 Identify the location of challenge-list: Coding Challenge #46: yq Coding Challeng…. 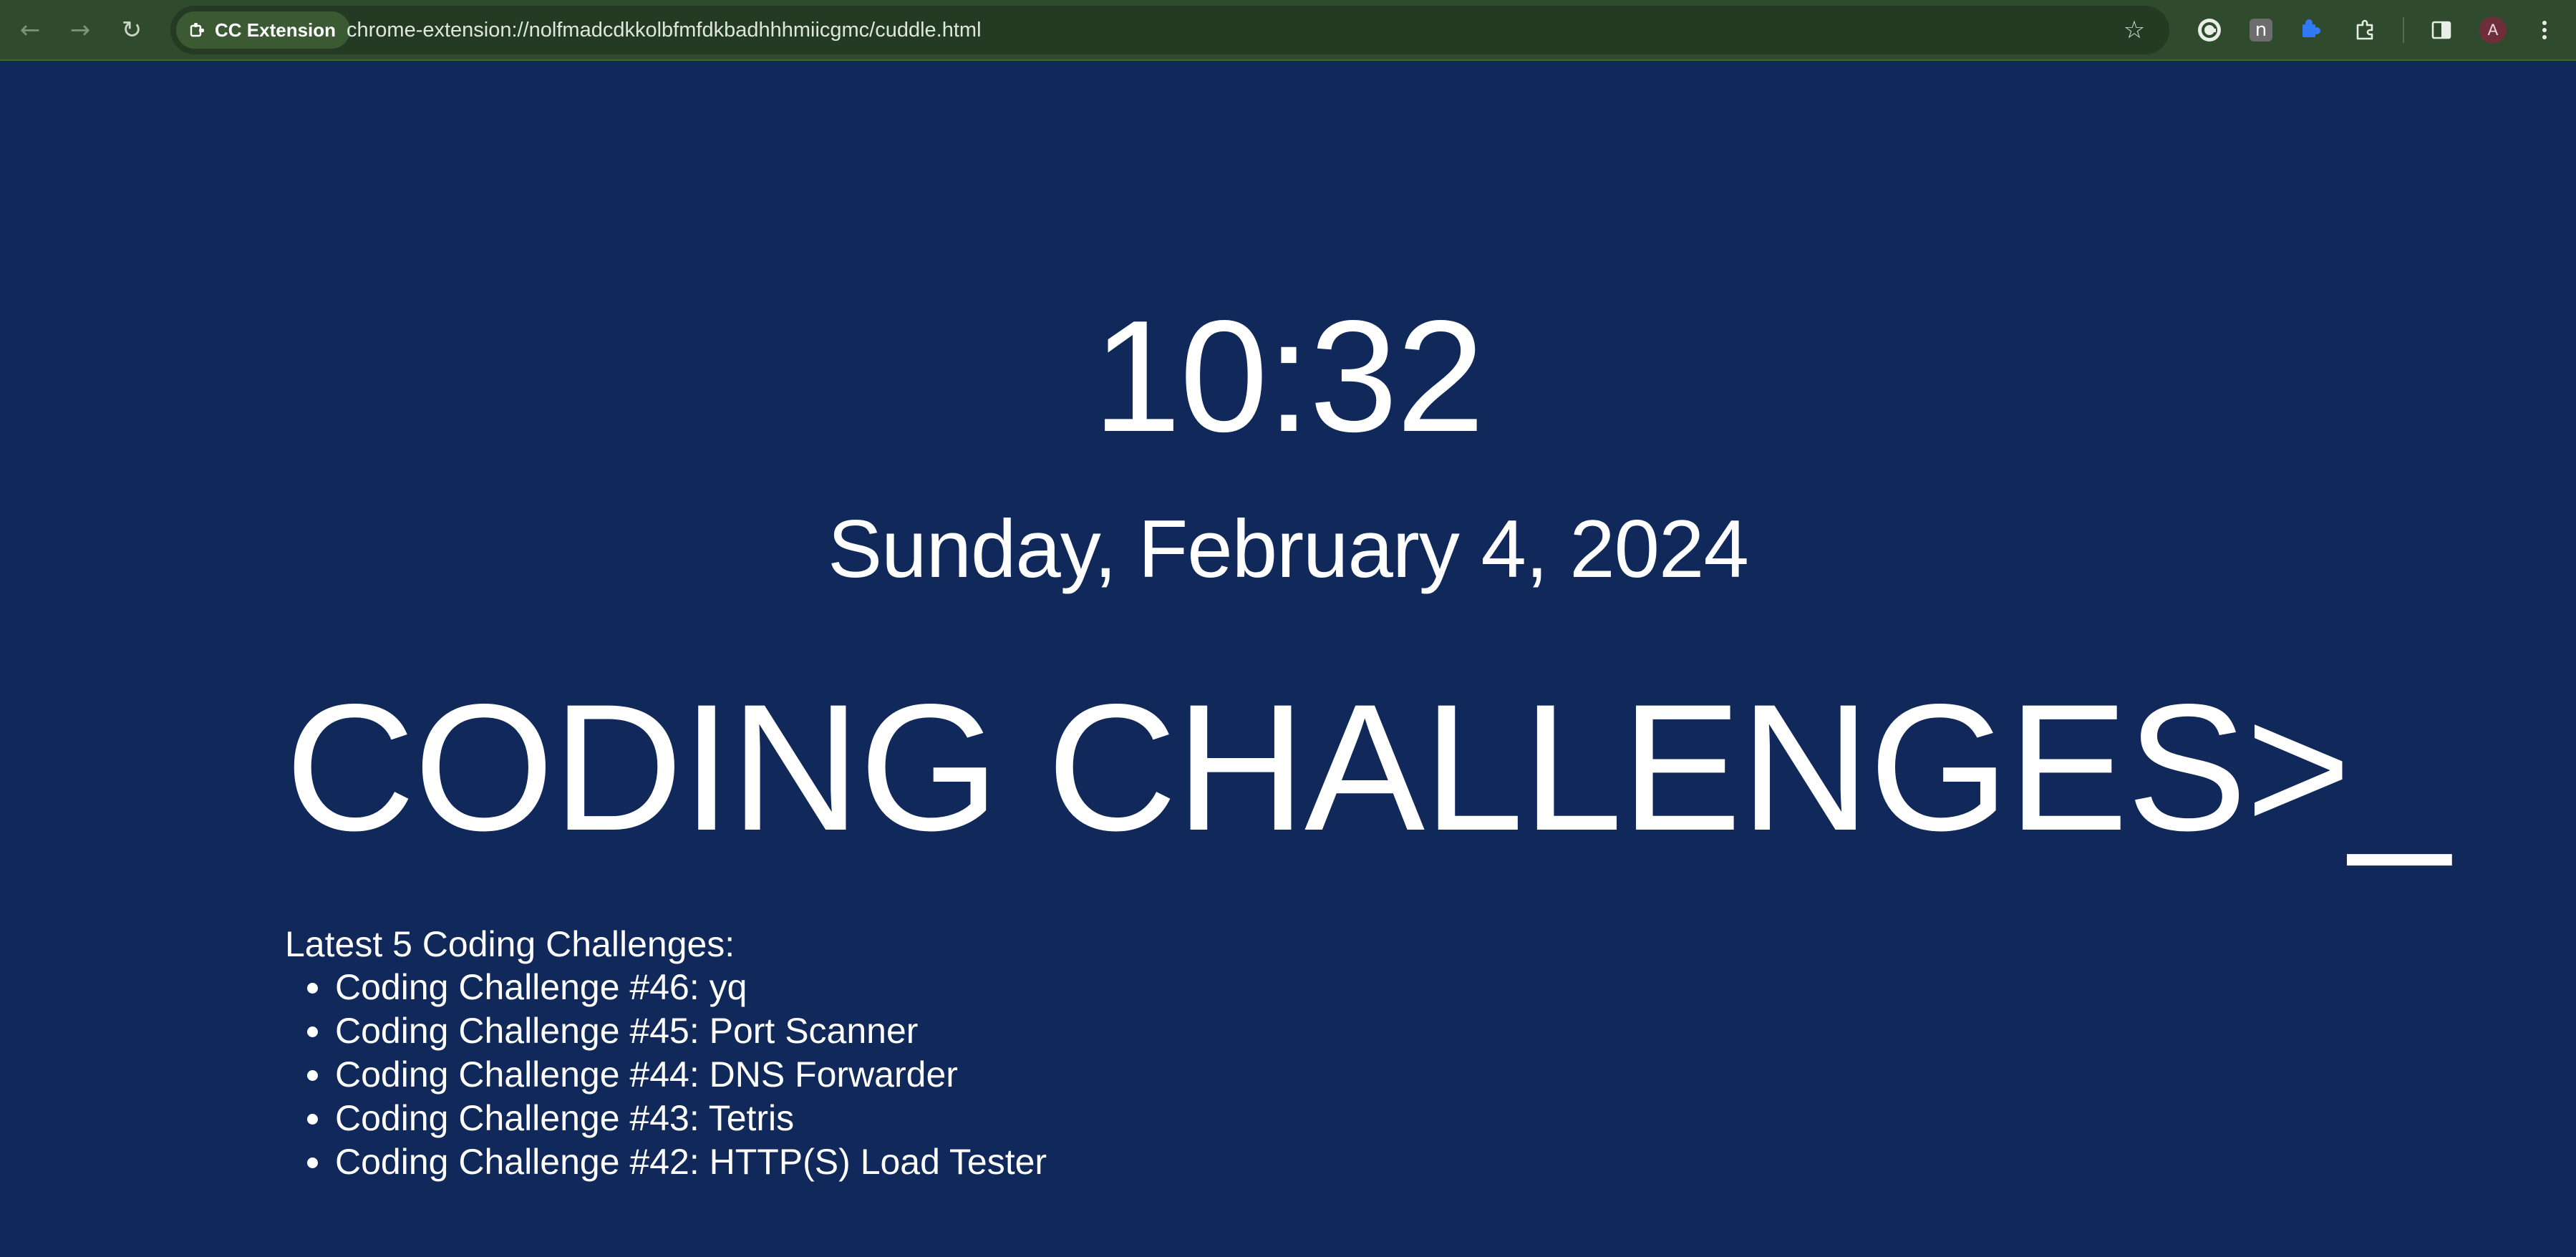
(666, 1075).